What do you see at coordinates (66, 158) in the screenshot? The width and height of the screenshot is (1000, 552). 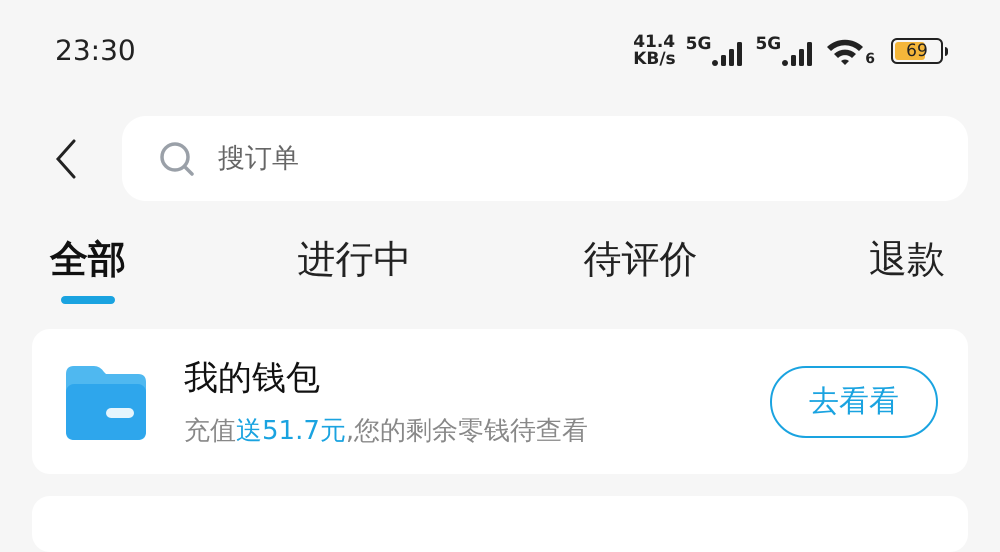 I see `back-icon` at bounding box center [66, 158].